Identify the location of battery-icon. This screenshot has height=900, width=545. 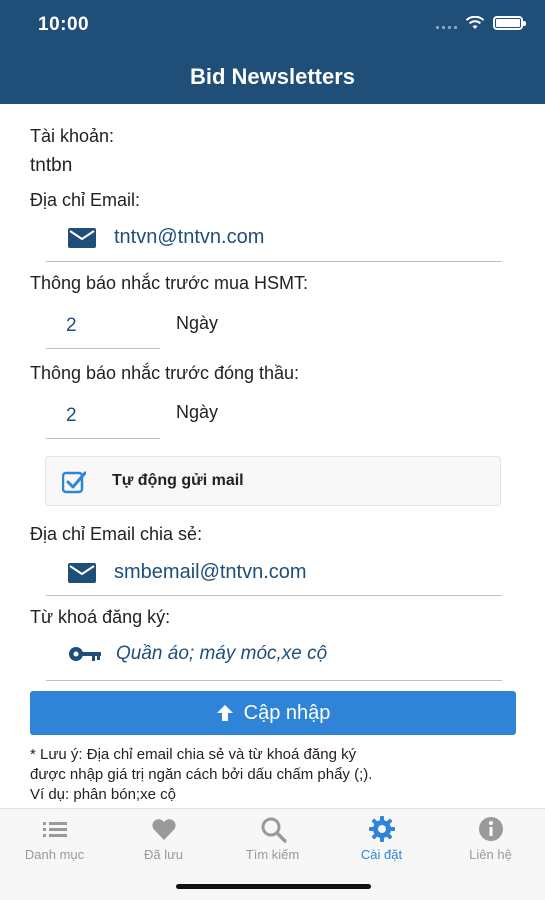
(509, 23).